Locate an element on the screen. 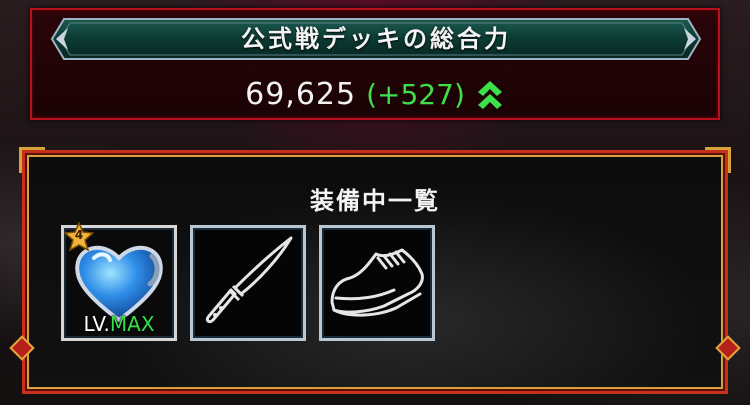  rank-number: 4 is located at coordinates (79, 235).